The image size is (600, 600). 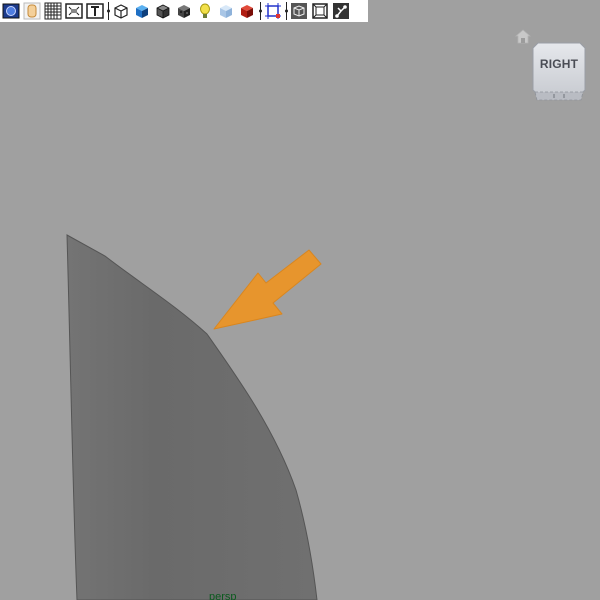 What do you see at coordinates (247, 11) in the screenshot?
I see `xray-icon` at bounding box center [247, 11].